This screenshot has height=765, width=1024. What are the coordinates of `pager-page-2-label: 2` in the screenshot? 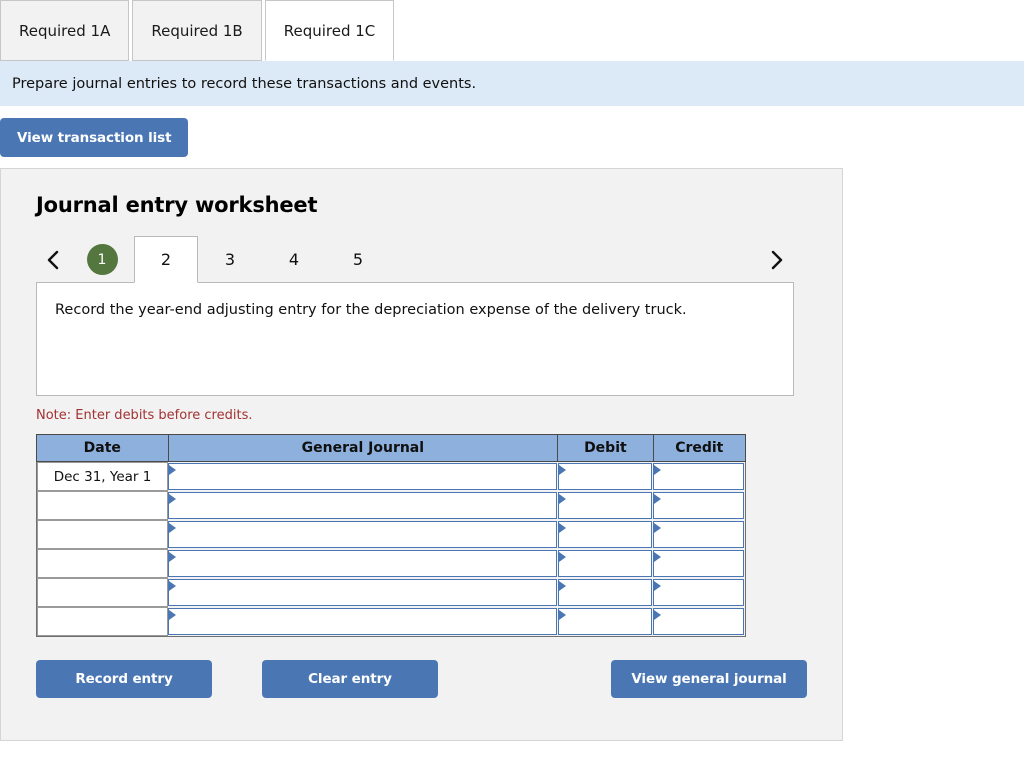 It's located at (166, 259).